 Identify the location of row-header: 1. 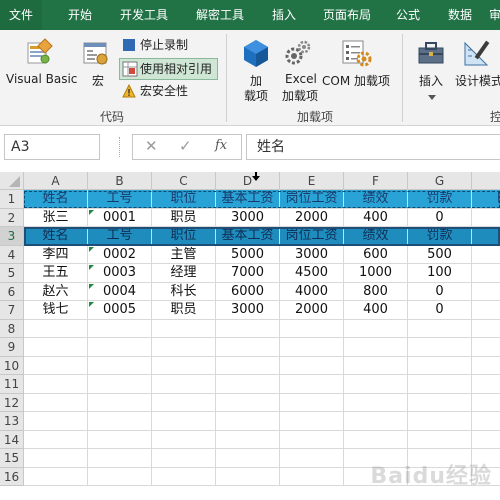
(12, 199).